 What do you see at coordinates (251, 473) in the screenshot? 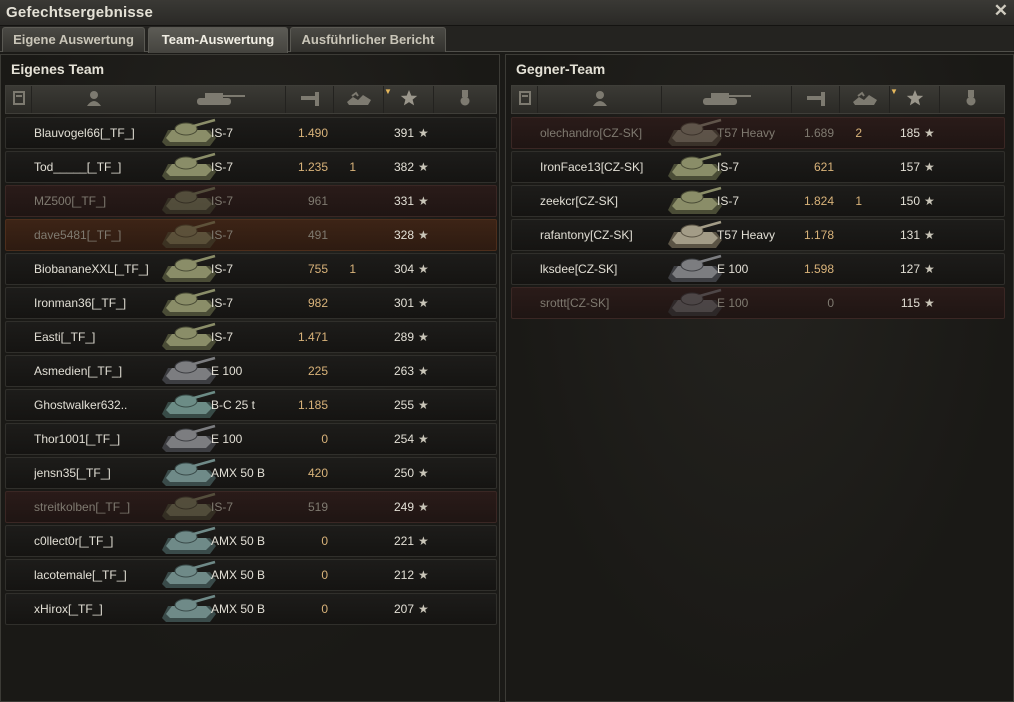
I see `table-row: jensn35[_TF_] AMX 50 B 420 250 ★` at bounding box center [251, 473].